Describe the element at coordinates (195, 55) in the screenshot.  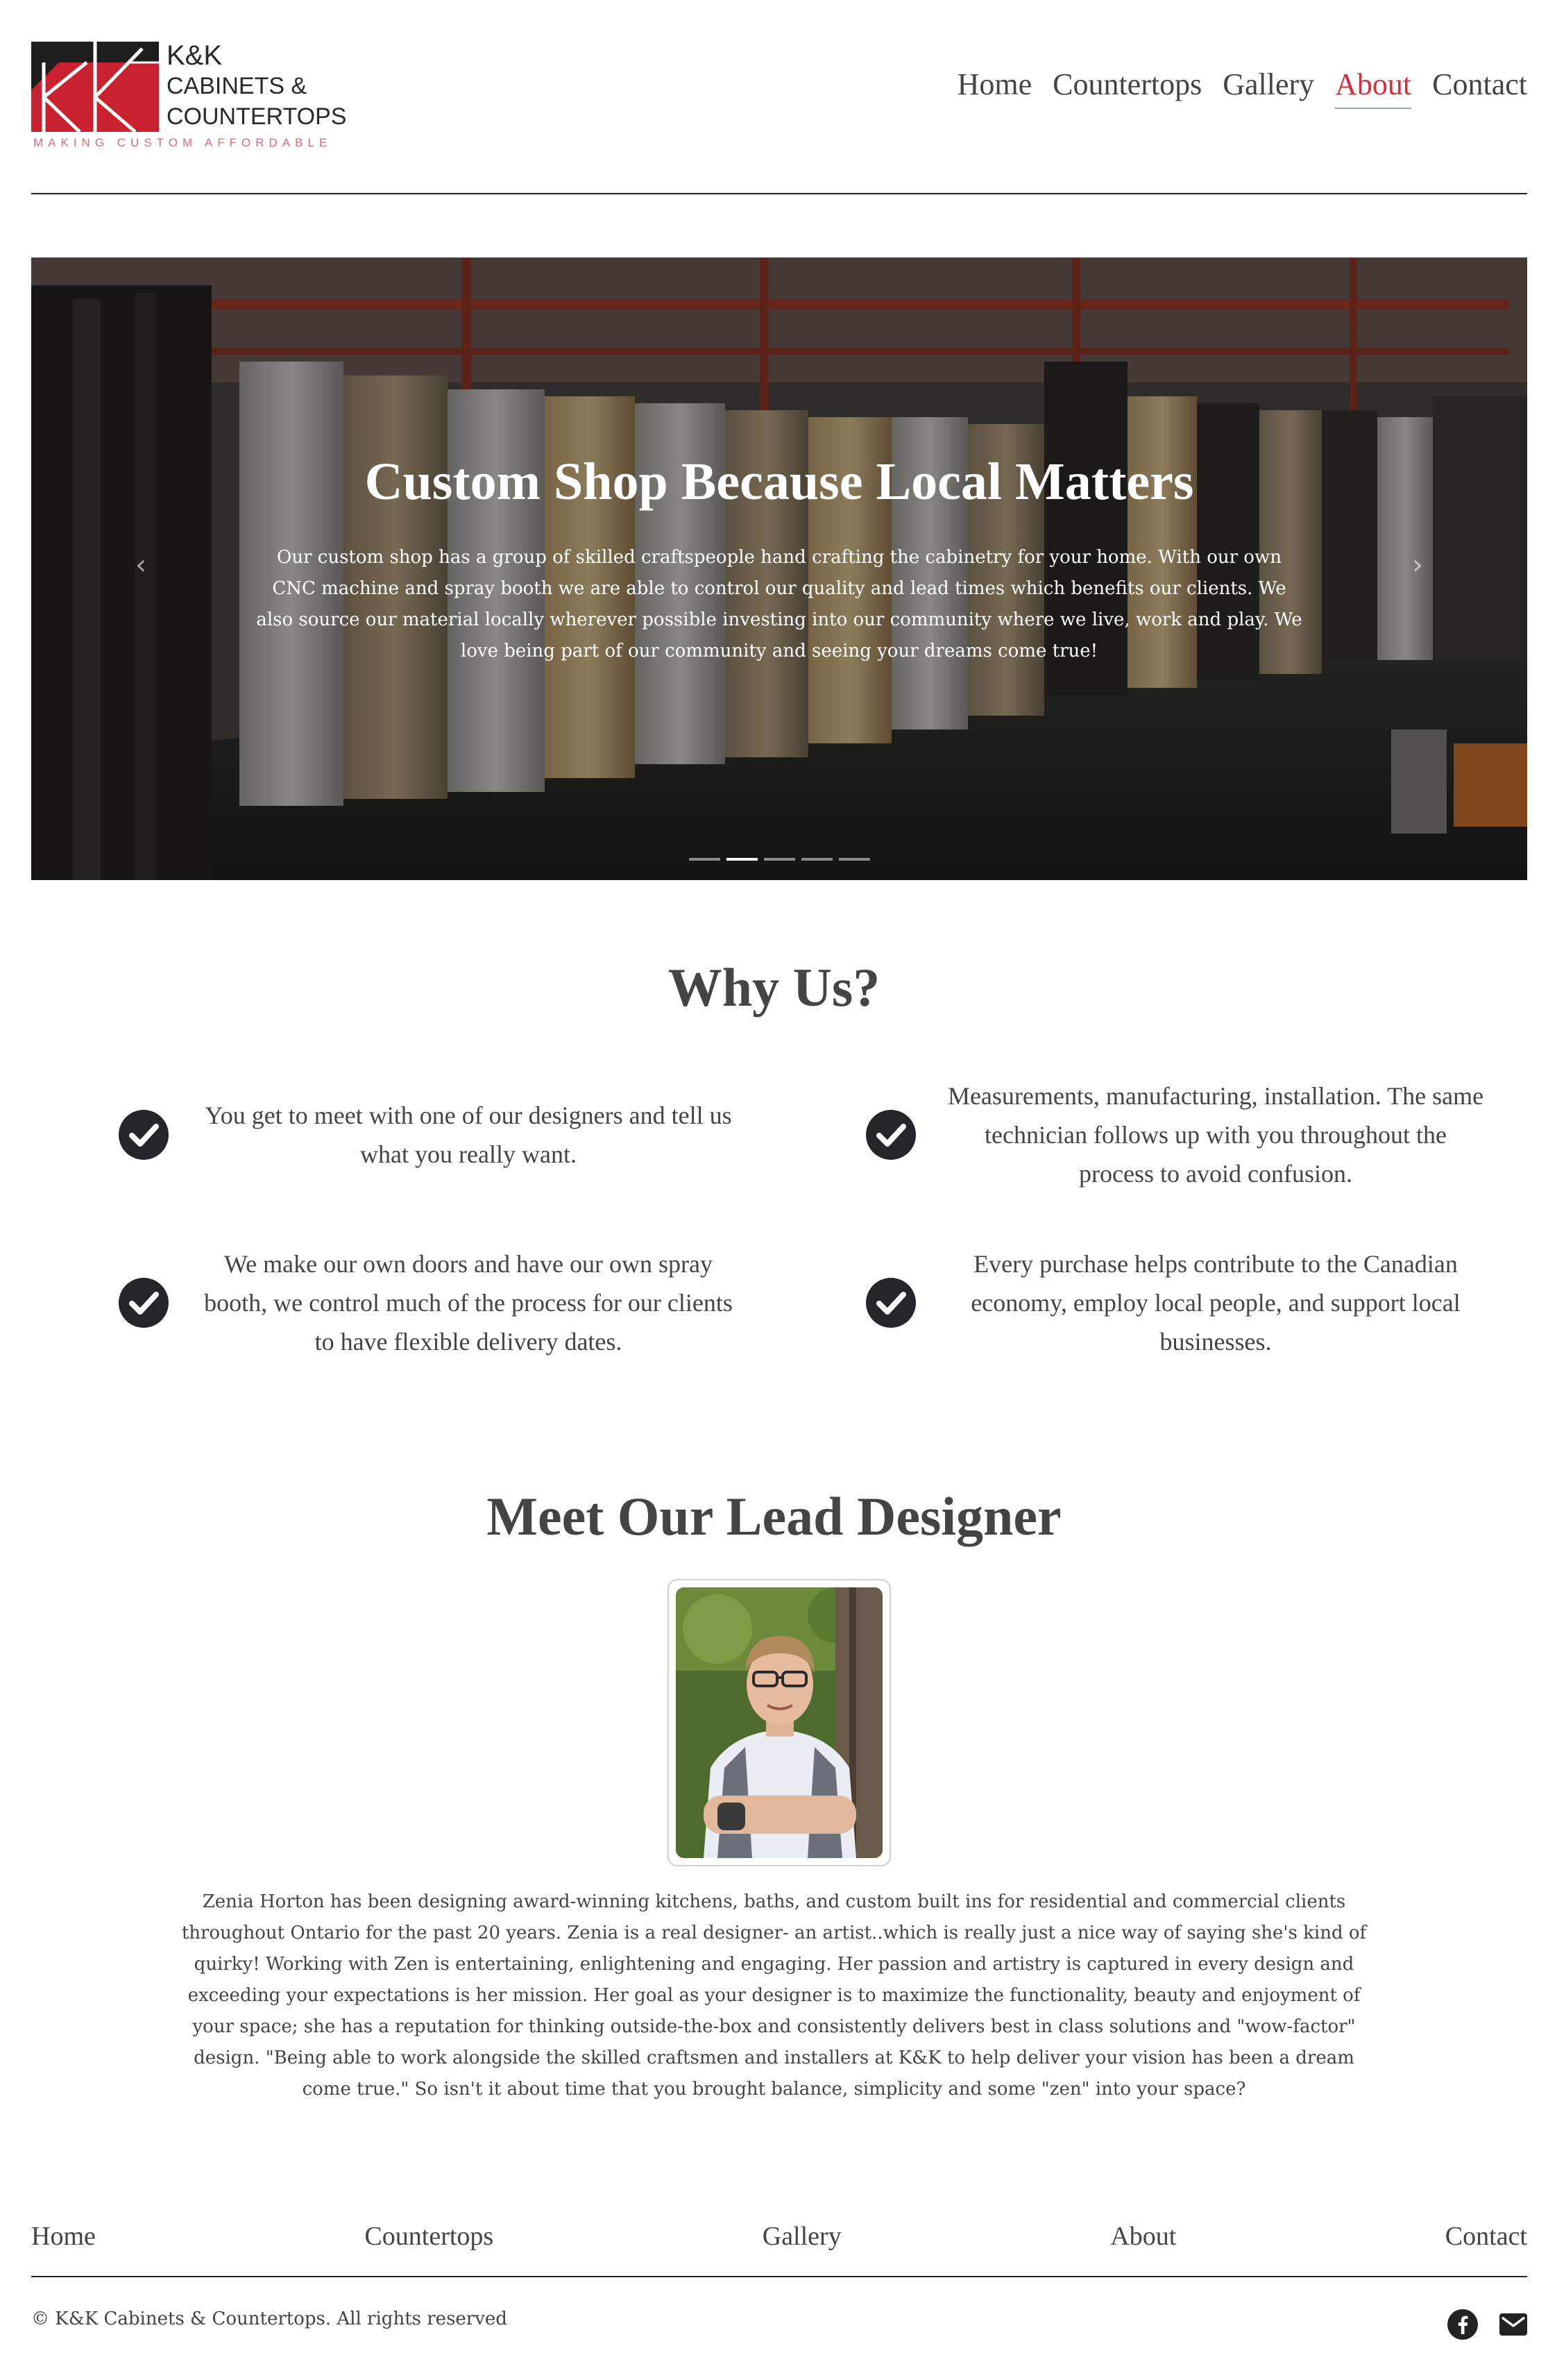
I see `brand-name: K&K` at that location.